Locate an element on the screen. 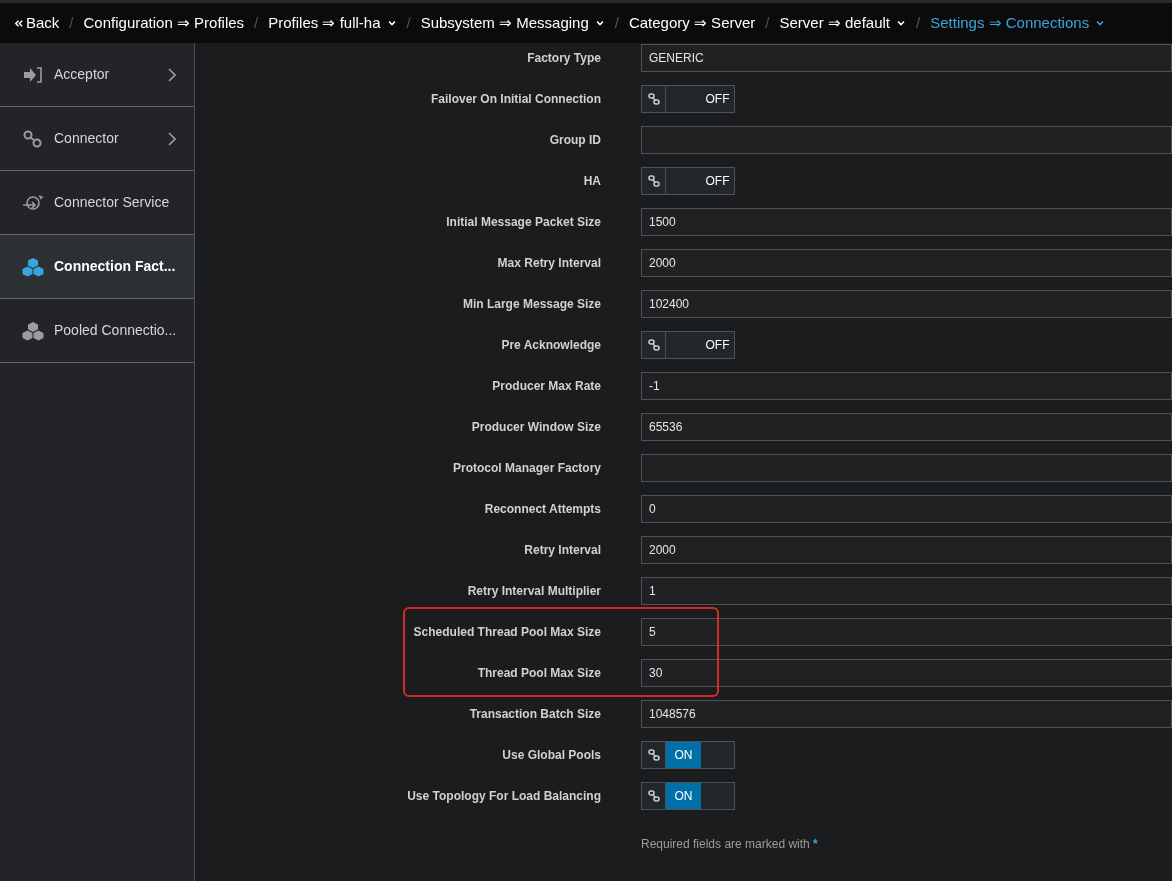 The height and width of the screenshot is (881, 1172). back-link: Back is located at coordinates (37, 23).